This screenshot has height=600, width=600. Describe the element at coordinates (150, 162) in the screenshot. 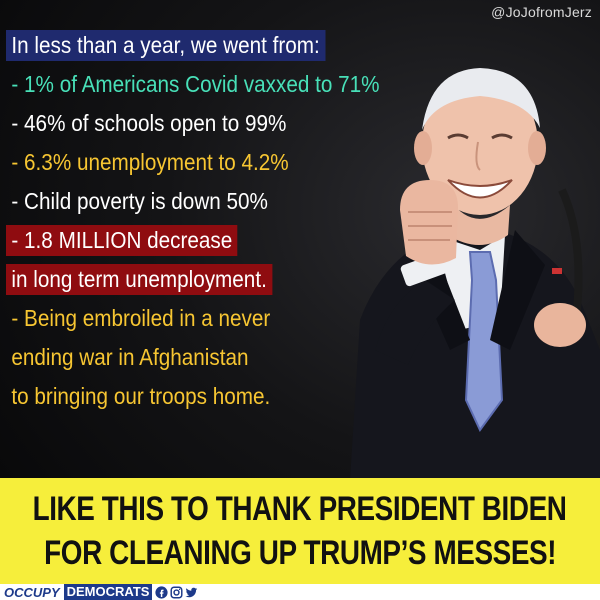

I see `list-item-text: - 6.3% unemployment to 4.2%` at that location.